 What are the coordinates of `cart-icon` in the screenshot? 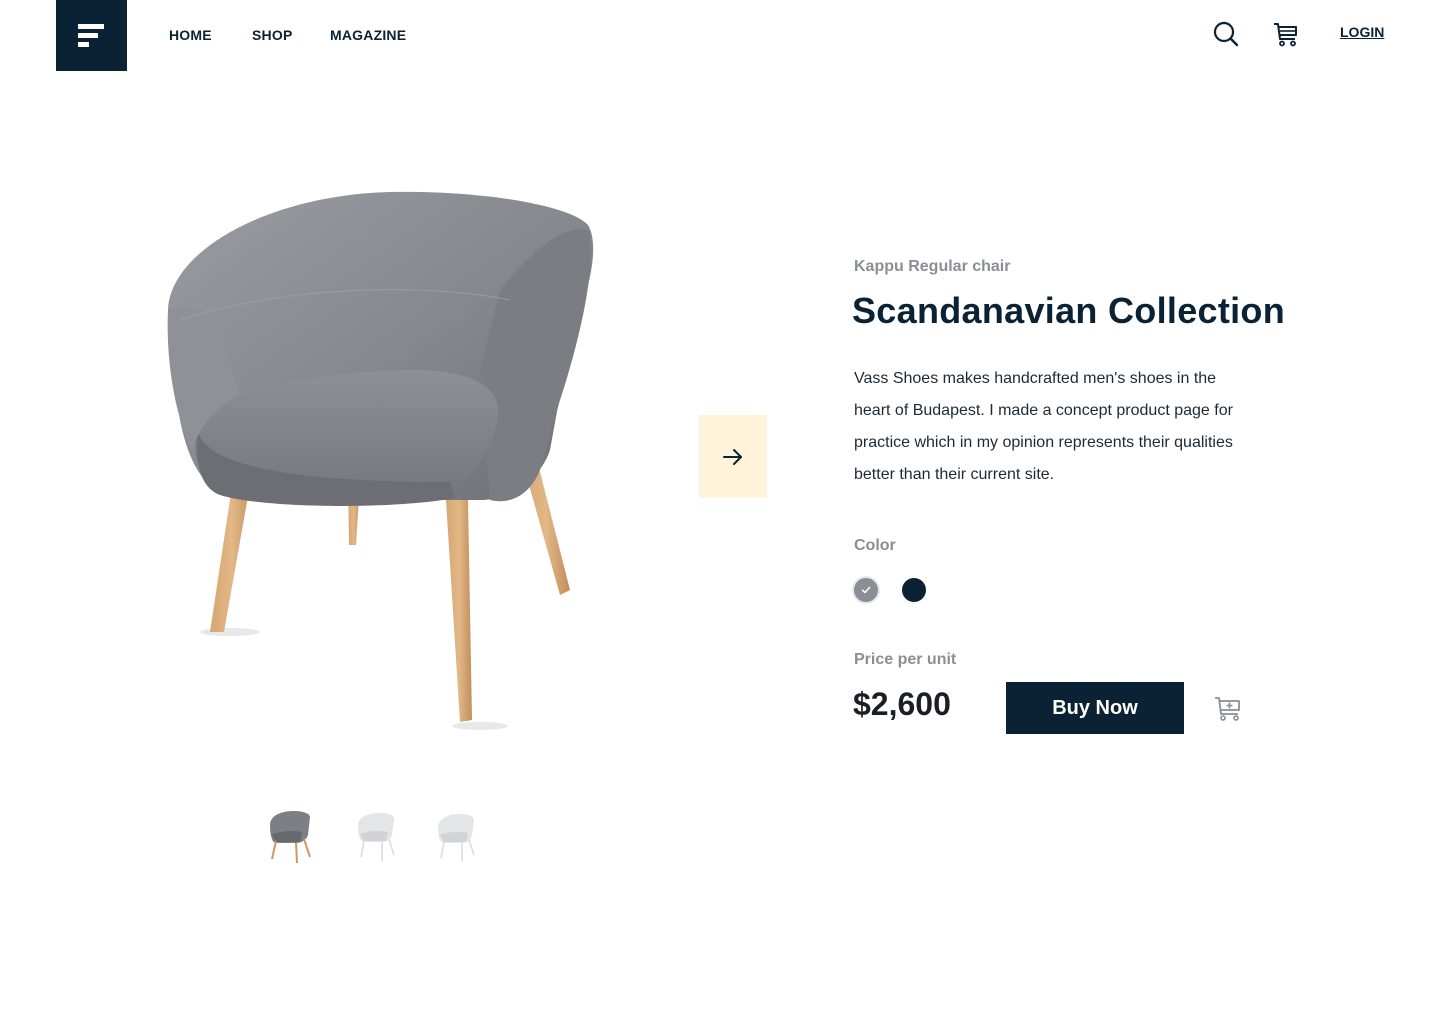 It's located at (1286, 34).